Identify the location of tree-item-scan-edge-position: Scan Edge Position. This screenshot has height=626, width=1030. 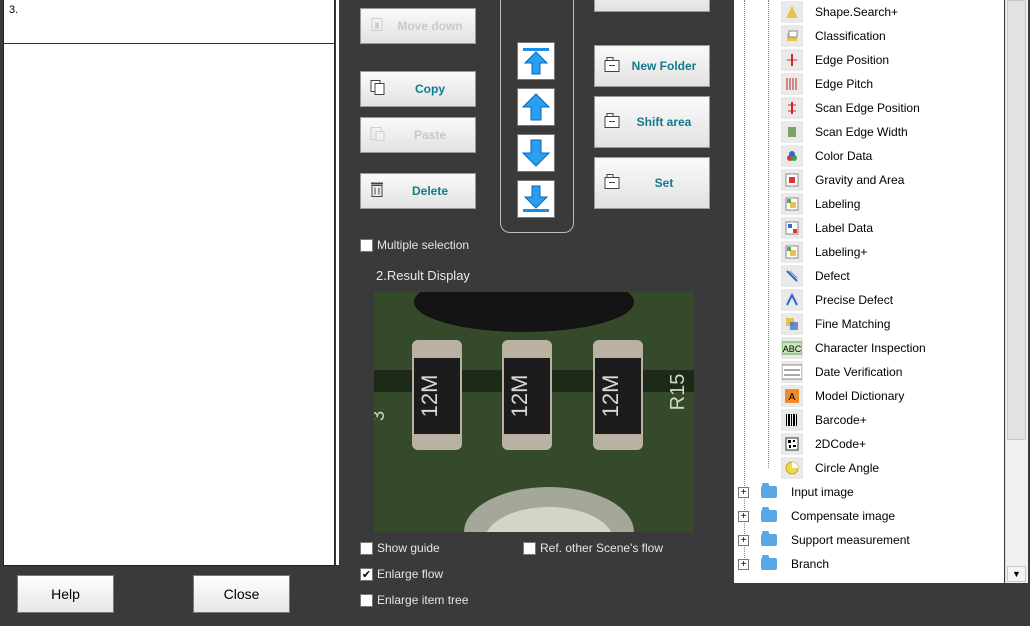
(850, 108).